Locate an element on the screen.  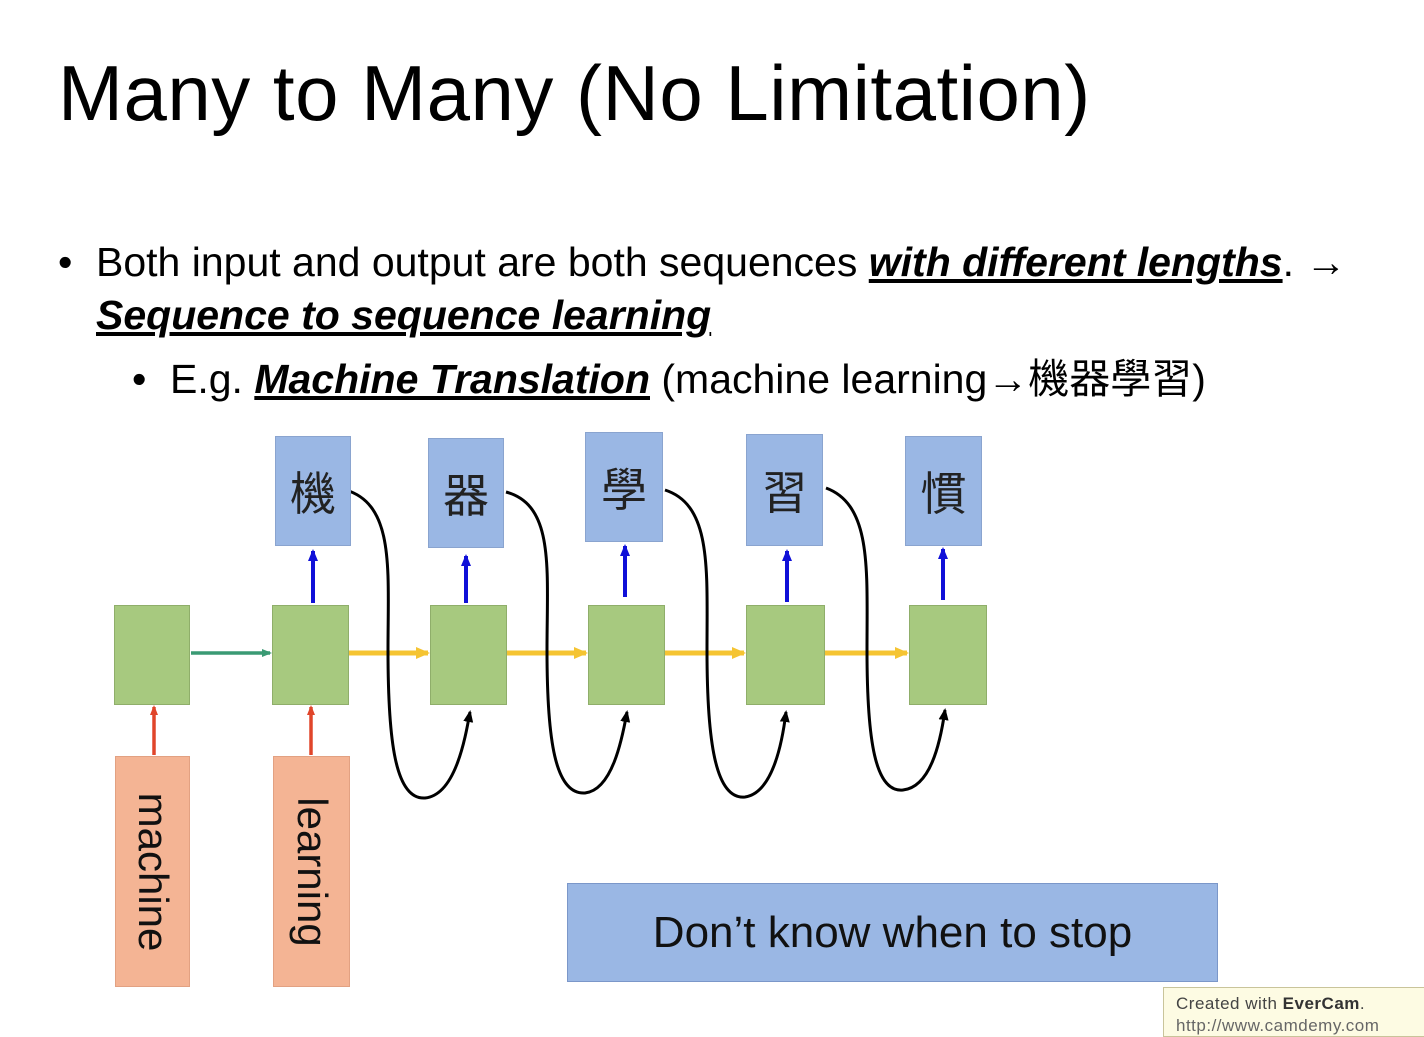
input-token-box: machine is located at coordinates (152, 871).